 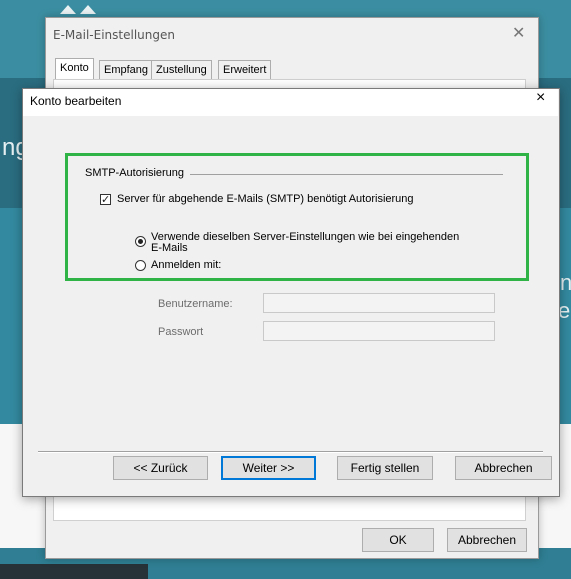 I want to click on cancel-button: Abbrechen, so click(x=487, y=540).